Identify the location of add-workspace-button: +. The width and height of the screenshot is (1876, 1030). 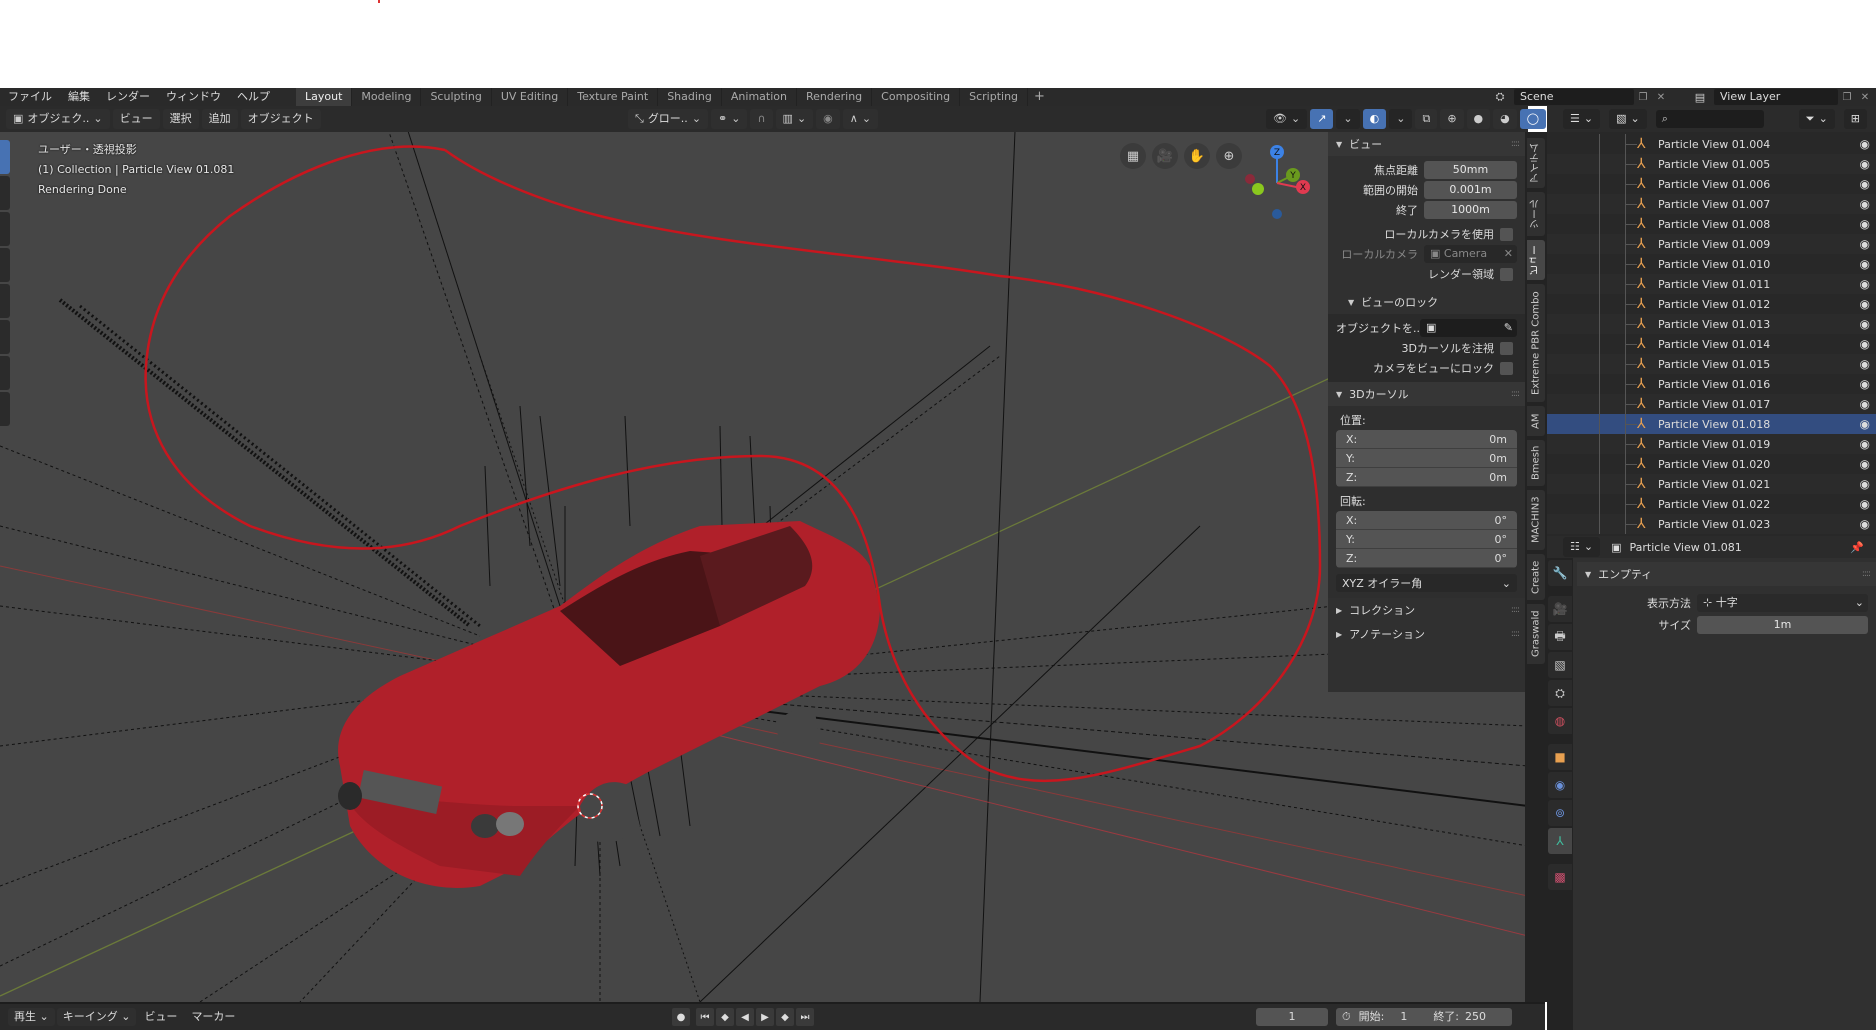
(1039, 97).